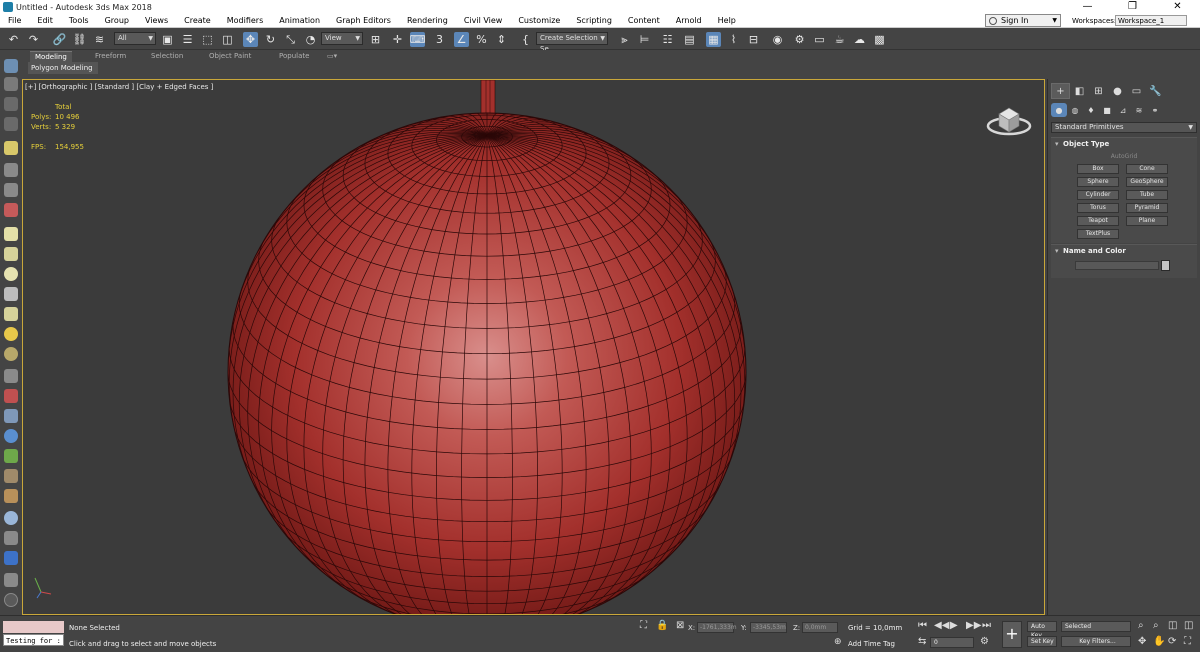 Image resolution: width=1200 pixels, height=652 pixels. Describe the element at coordinates (1012, 634) in the screenshot. I see `set-keys-icon: +` at that location.